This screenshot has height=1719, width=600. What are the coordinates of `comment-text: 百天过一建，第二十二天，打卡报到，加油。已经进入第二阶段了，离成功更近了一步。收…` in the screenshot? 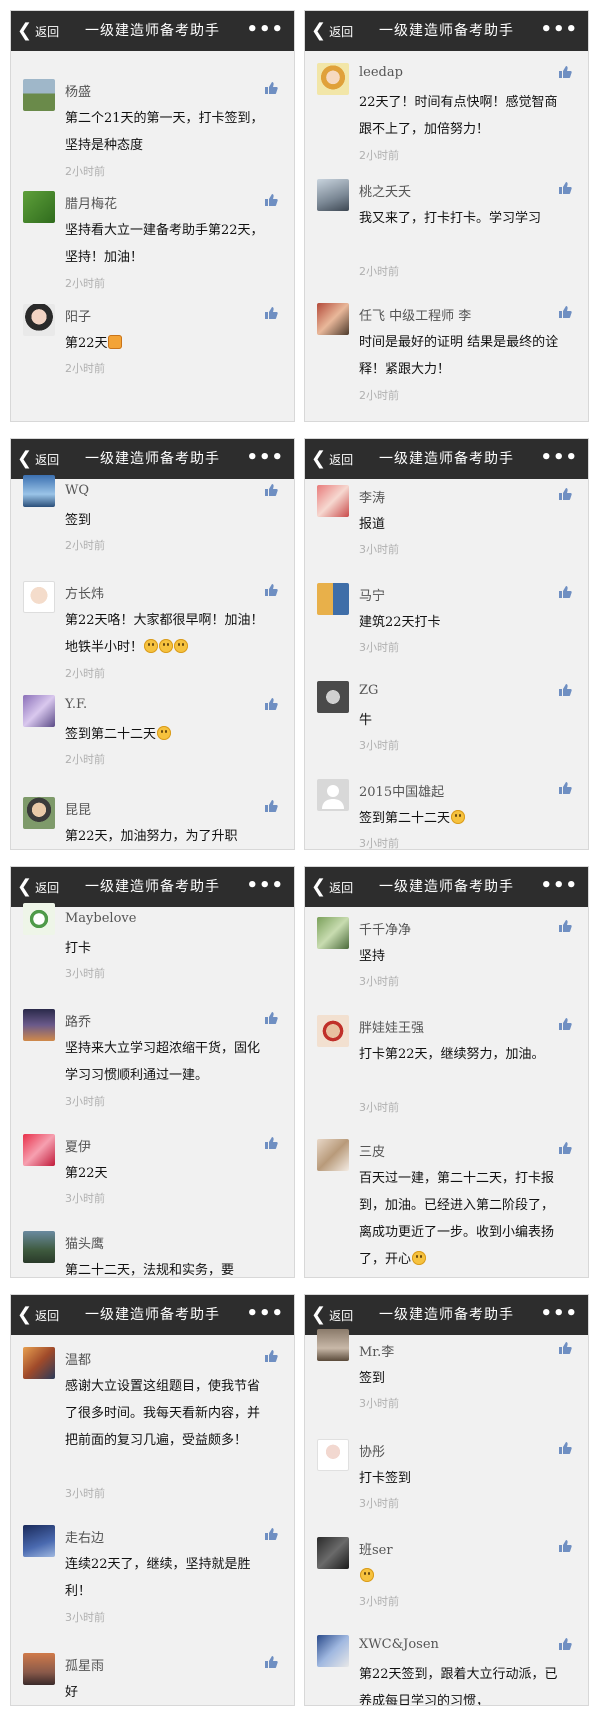 It's located at (459, 1219).